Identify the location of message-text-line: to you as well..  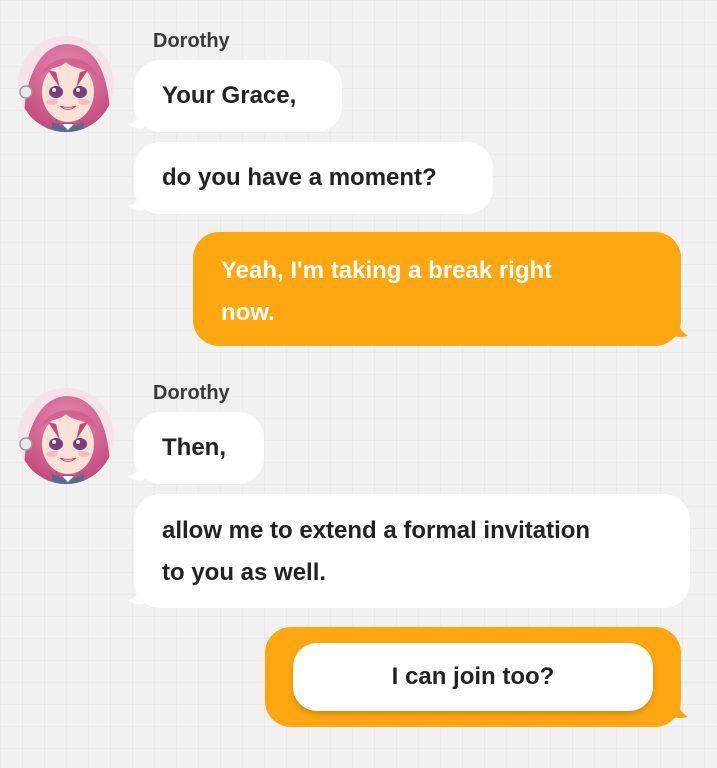
(244, 572).